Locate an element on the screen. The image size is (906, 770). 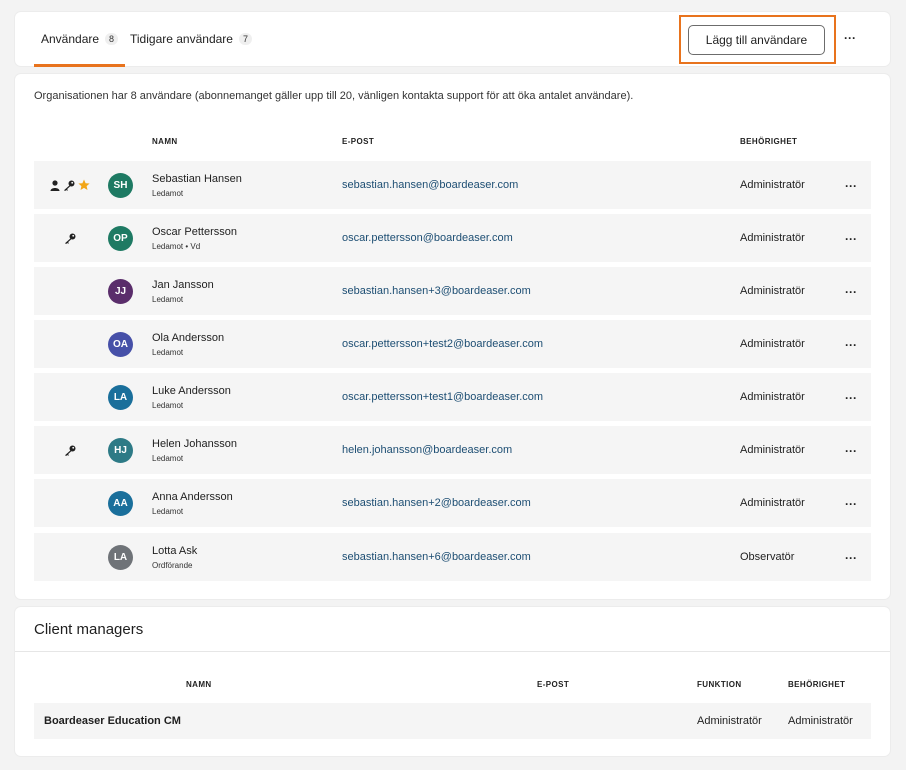
user-name: Oscar Pettersson is located at coordinates (194, 232).